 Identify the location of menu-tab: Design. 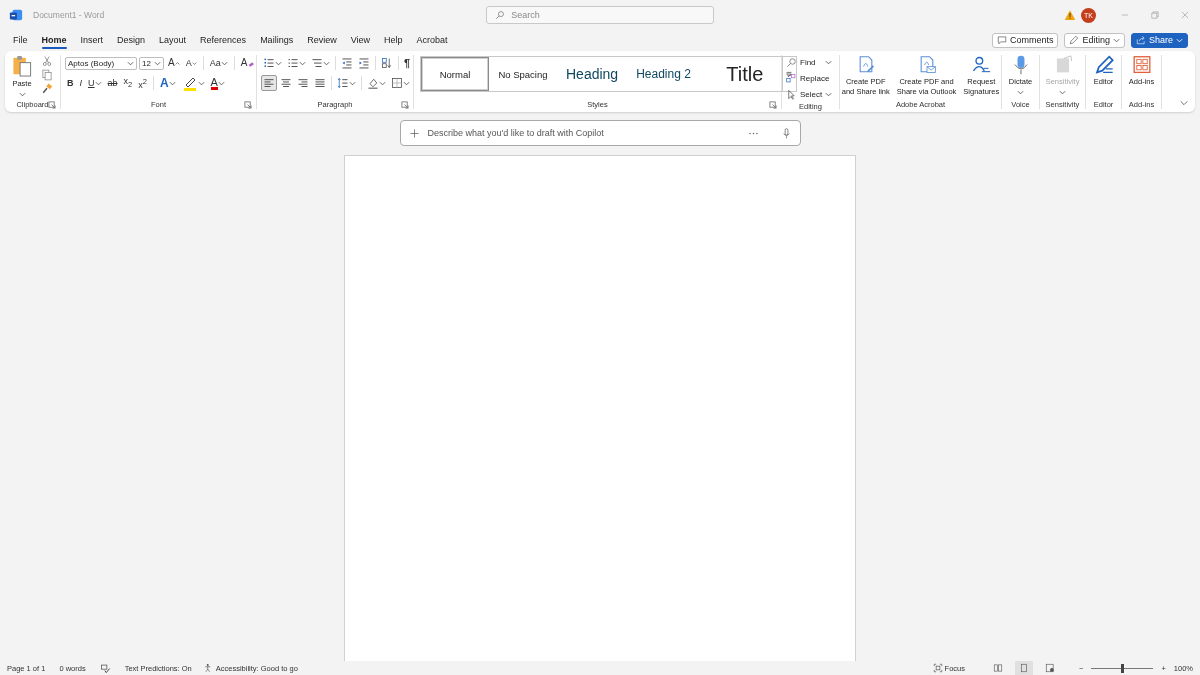
(131, 40).